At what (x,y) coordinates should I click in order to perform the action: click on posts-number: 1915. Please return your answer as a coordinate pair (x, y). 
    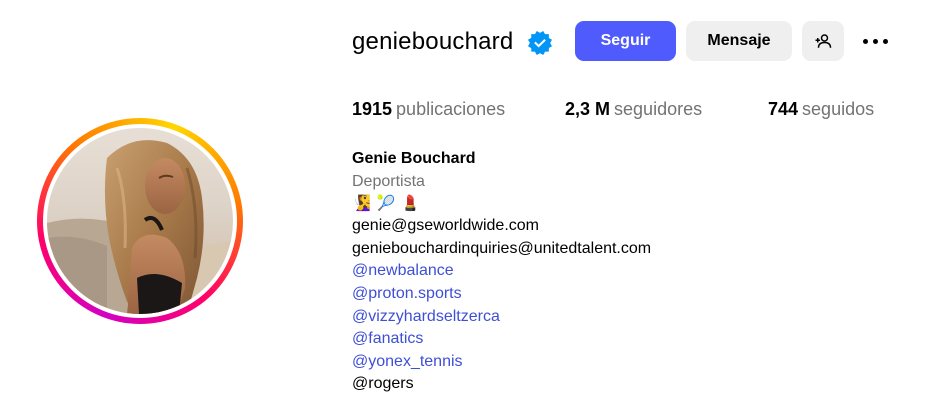
    Looking at the image, I should click on (372, 109).